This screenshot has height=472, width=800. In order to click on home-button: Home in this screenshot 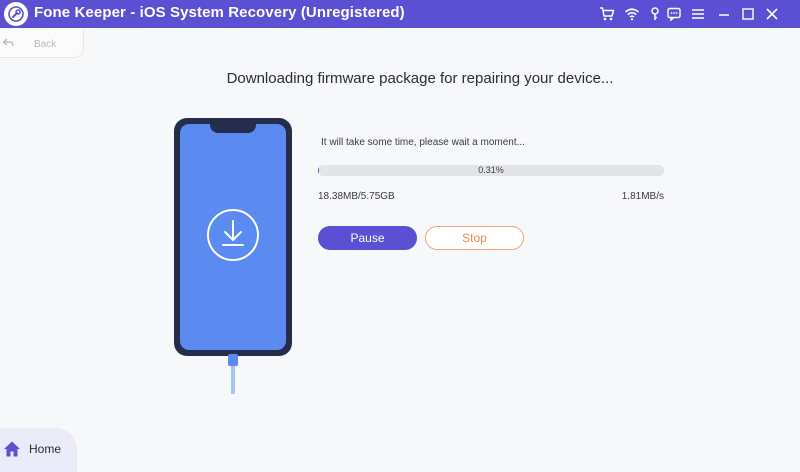, I will do `click(38, 450)`.